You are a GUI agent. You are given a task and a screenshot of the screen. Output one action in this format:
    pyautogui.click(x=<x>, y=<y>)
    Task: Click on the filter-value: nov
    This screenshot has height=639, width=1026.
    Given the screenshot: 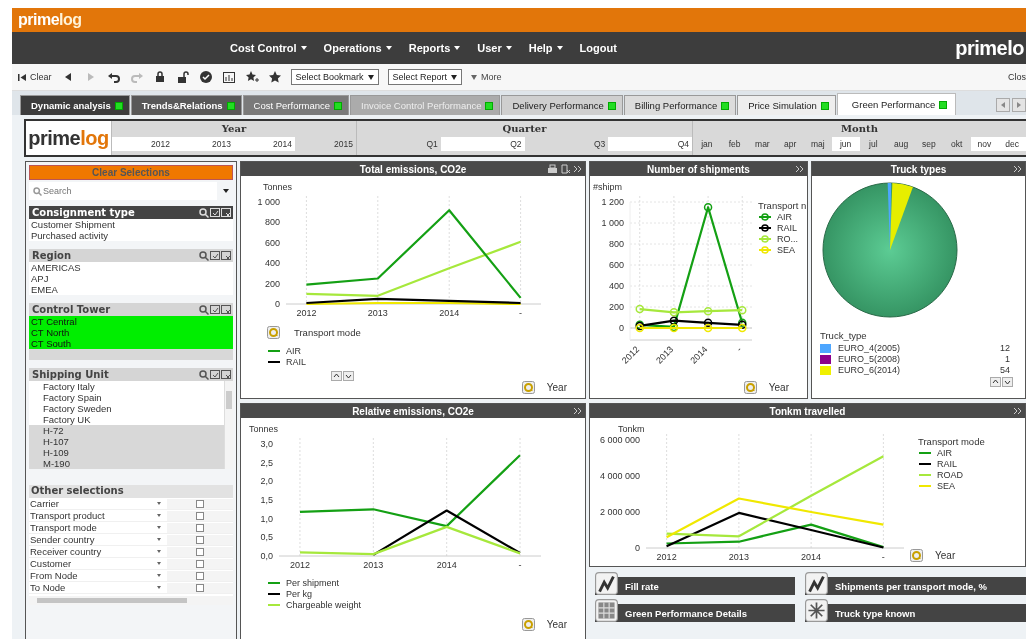 What is the action you would take?
    pyautogui.click(x=984, y=144)
    